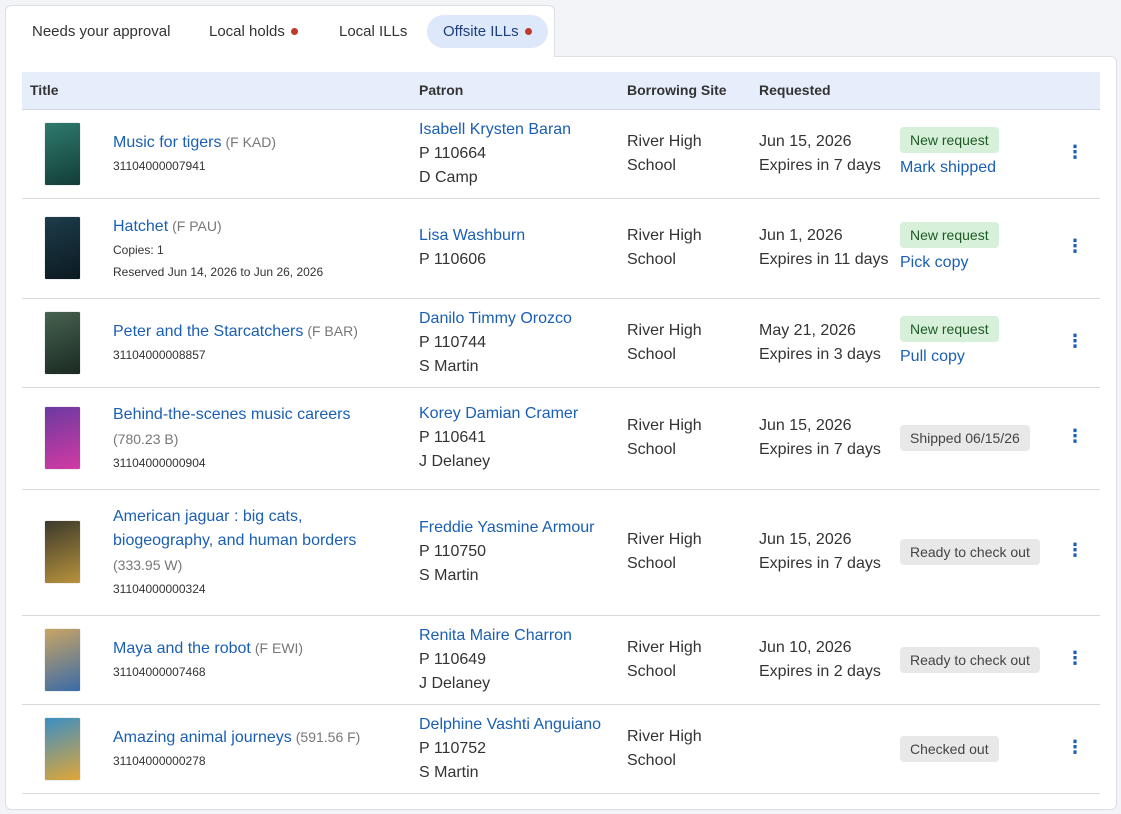 Image resolution: width=1121 pixels, height=814 pixels. I want to click on patron-name-link: Freddie Yasmine Armour, so click(515, 528).